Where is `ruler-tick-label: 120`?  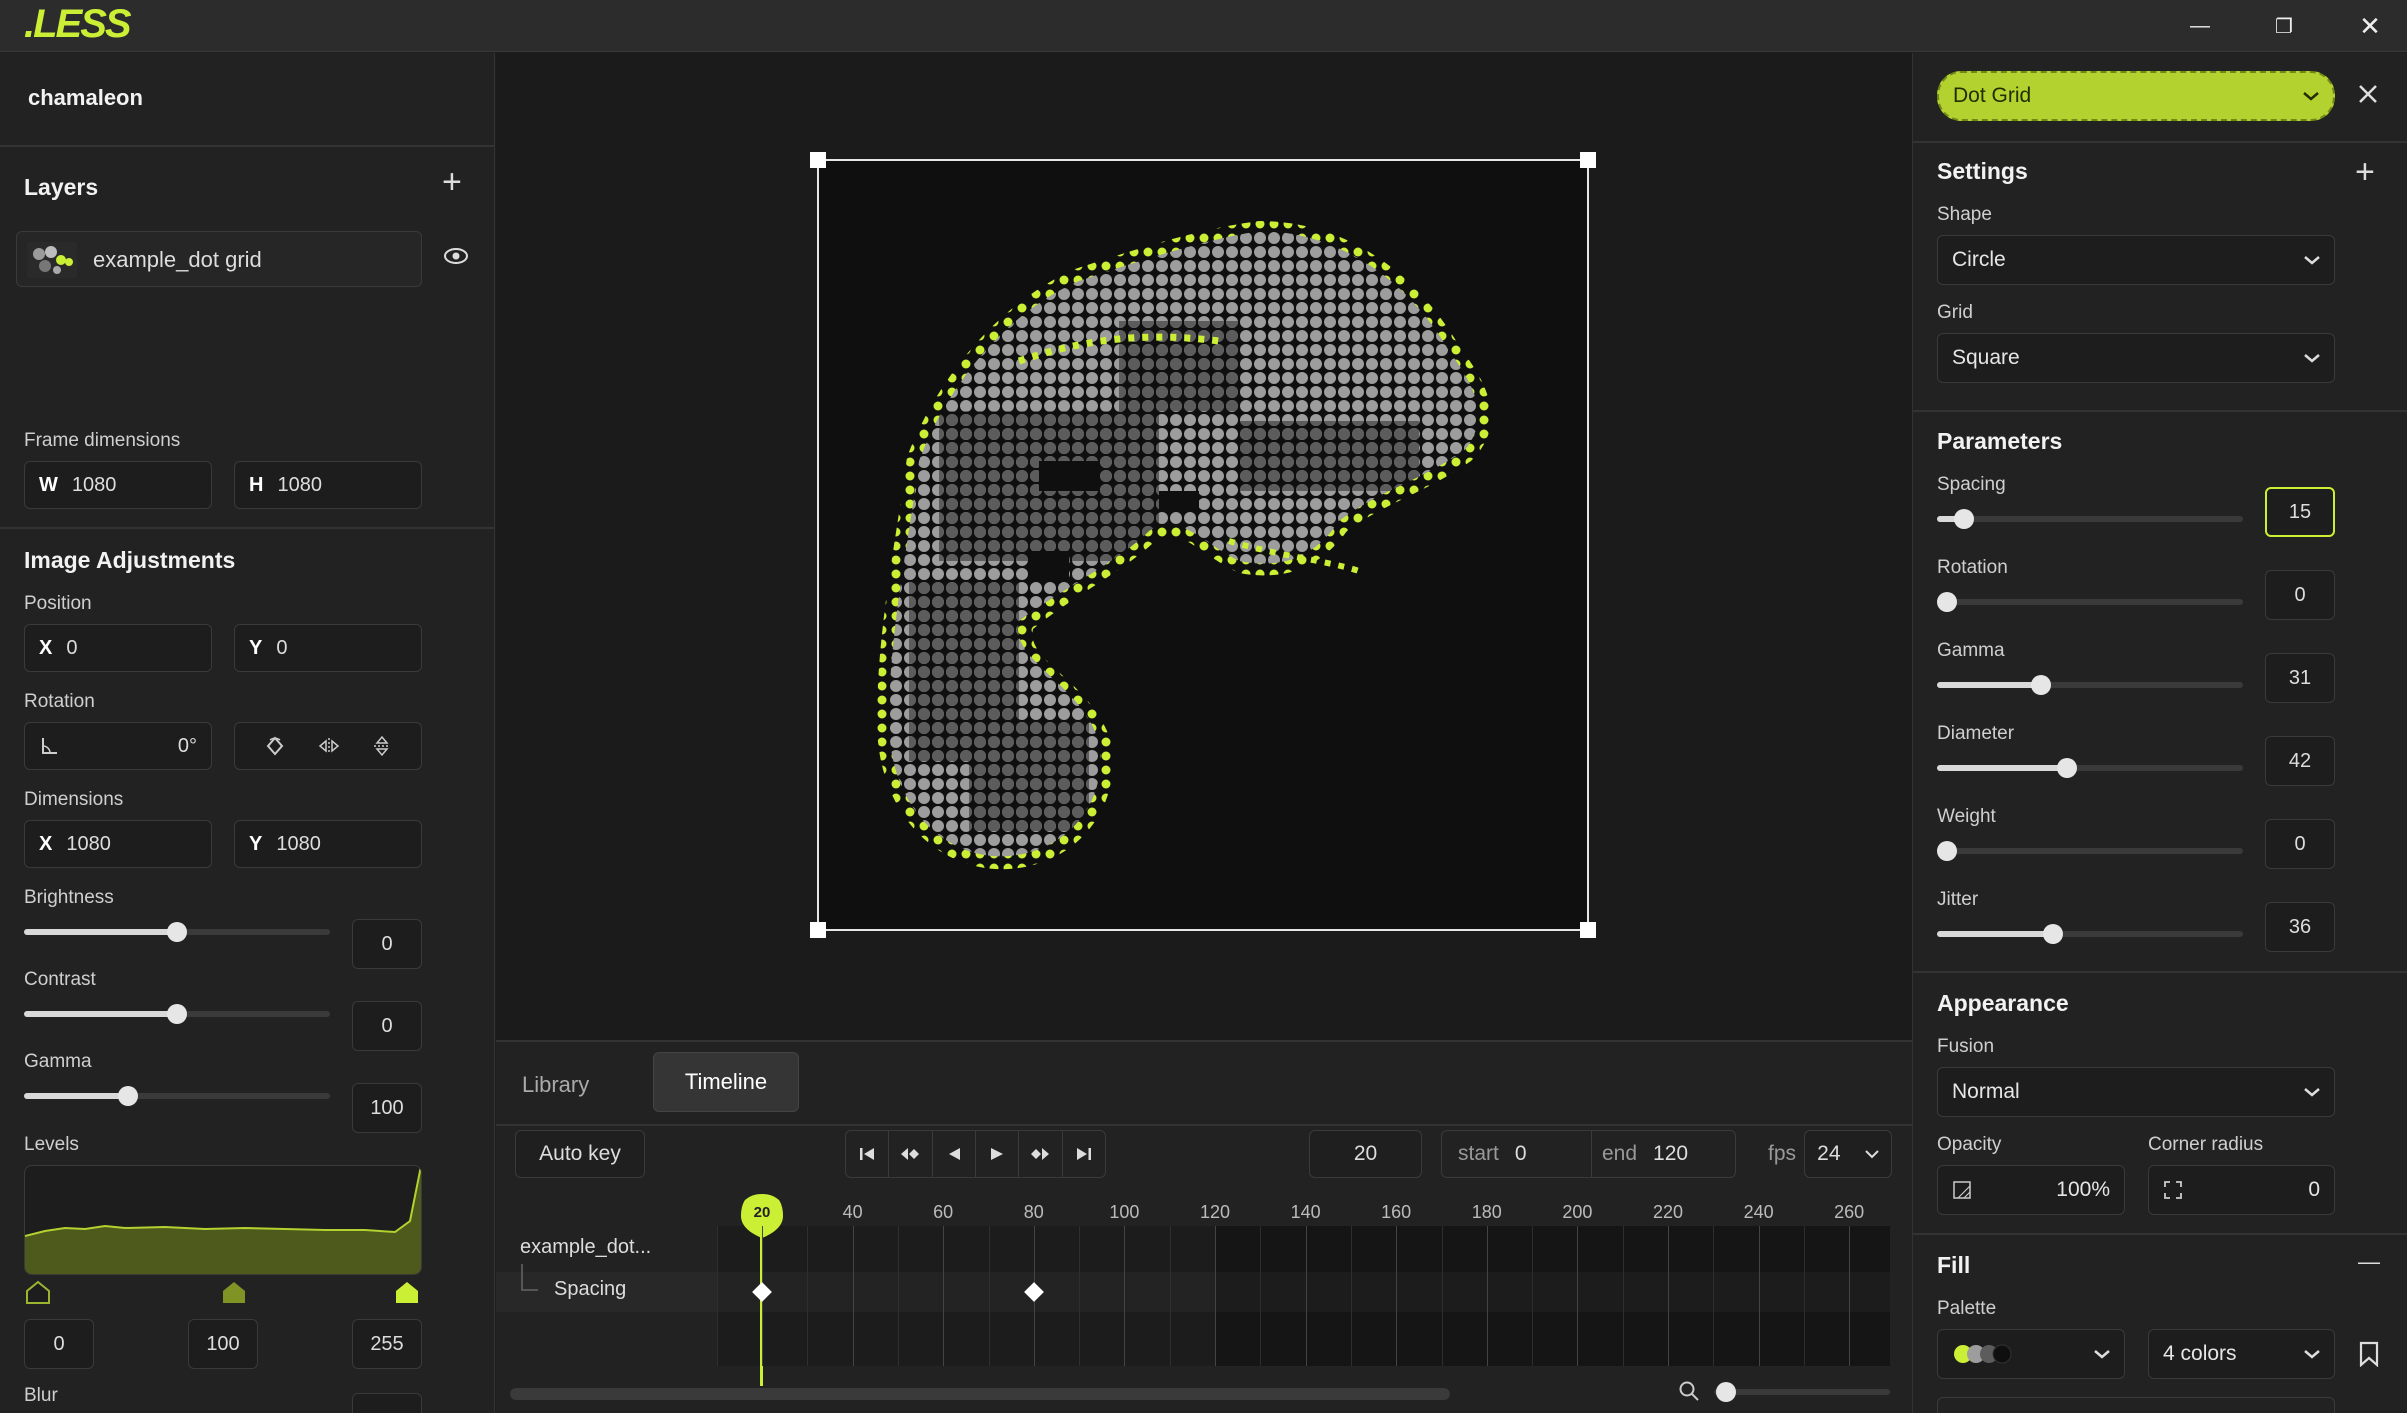
ruler-tick-label: 120 is located at coordinates (1215, 1212).